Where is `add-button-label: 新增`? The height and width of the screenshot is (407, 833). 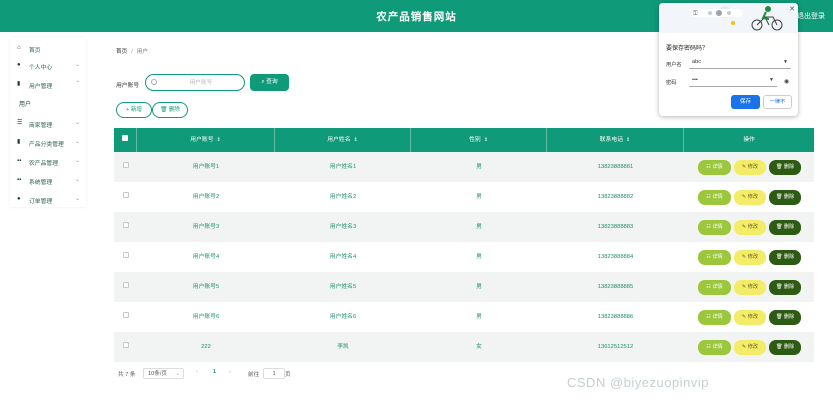
add-button-label: 新增 is located at coordinates (136, 110).